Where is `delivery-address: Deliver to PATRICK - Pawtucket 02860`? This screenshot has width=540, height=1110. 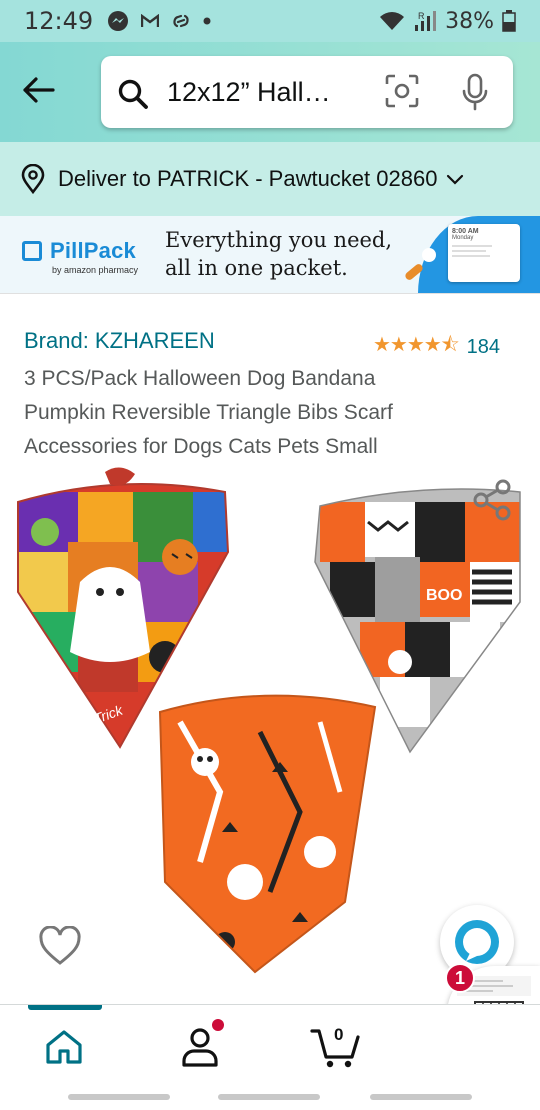
delivery-address: Deliver to PATRICK - Pawtucket 02860 is located at coordinates (248, 178).